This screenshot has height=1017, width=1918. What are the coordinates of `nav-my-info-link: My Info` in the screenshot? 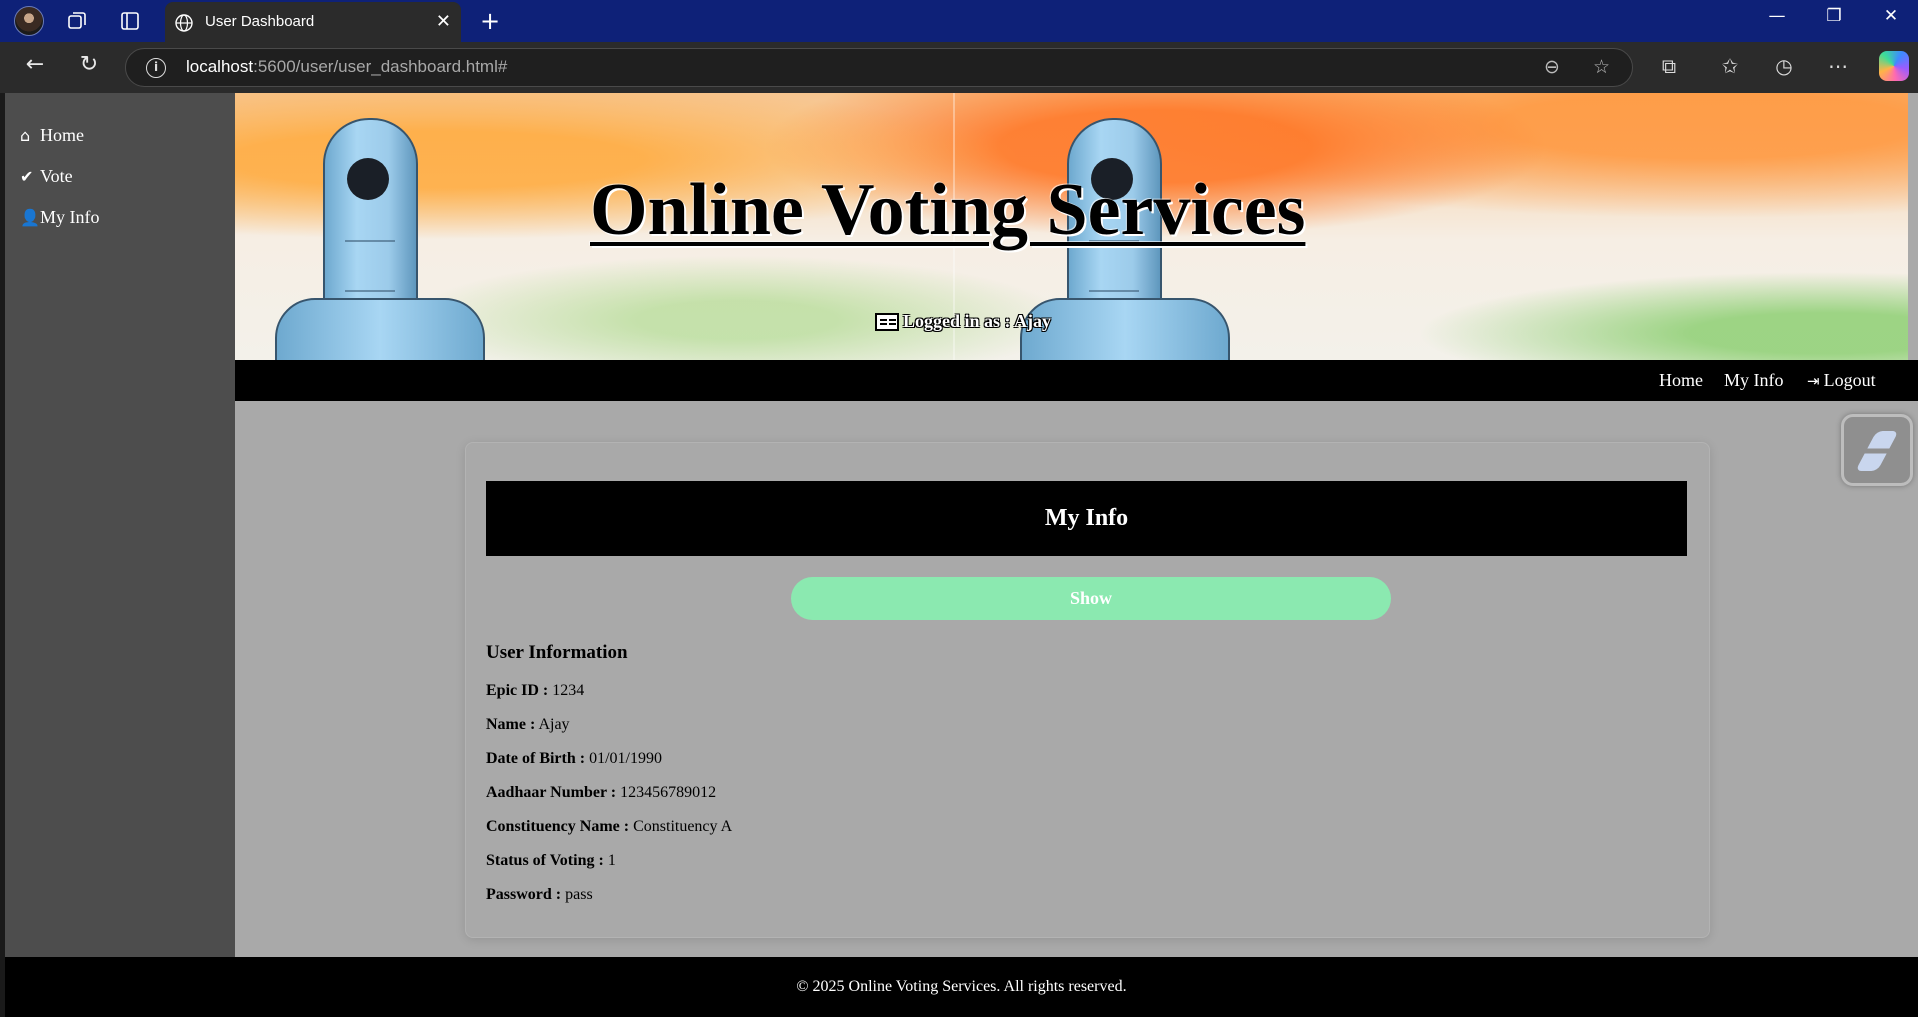 It's located at (1754, 380).